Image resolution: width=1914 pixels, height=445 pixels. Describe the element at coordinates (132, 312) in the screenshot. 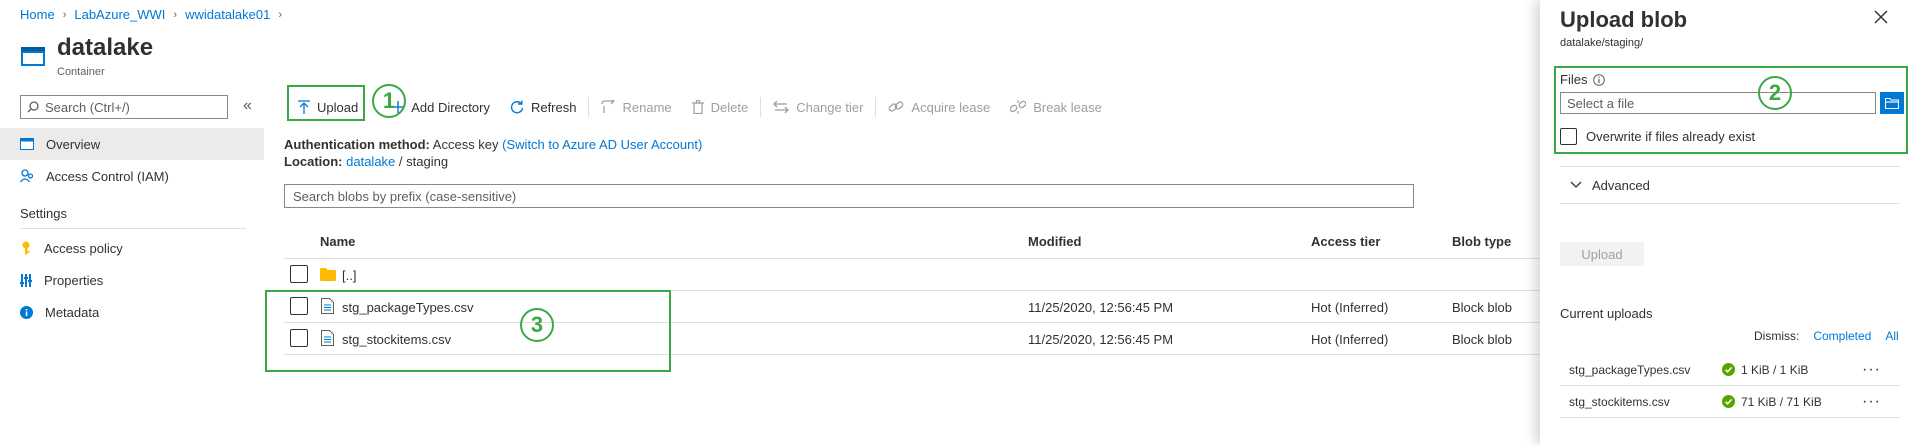

I see `sidebar-item-metadata: Metadata` at that location.